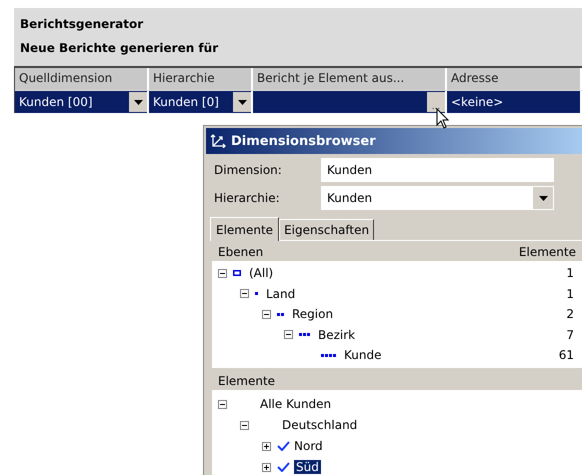 This screenshot has height=475, width=582. I want to click on tab: Eigenschaften, so click(326, 229).